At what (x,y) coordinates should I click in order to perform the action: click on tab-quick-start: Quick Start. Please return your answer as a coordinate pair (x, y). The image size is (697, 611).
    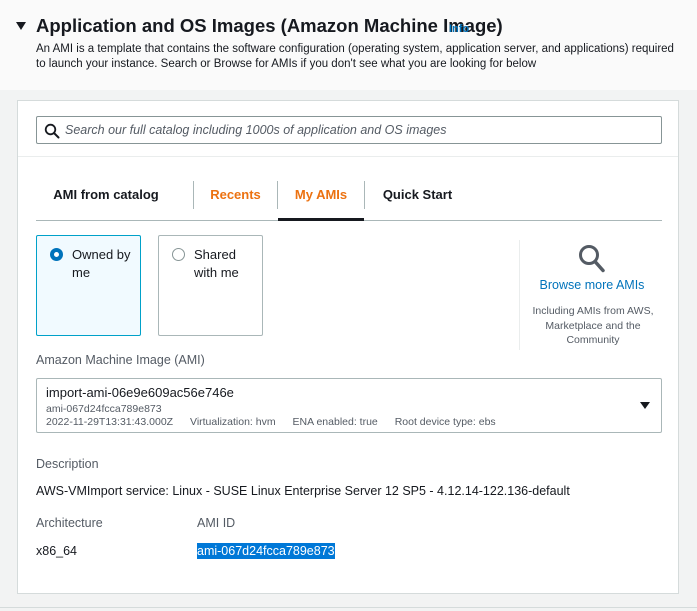
    Looking at the image, I should click on (417, 200).